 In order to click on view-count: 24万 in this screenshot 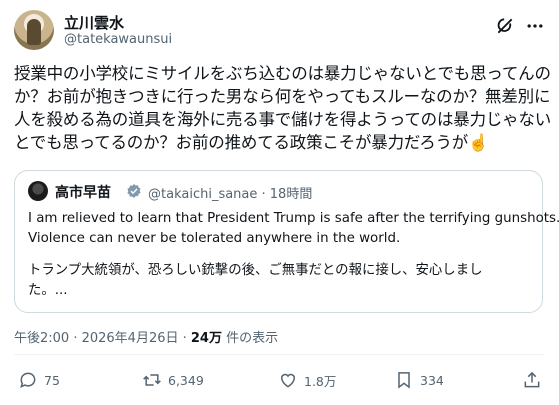, I will do `click(206, 338)`.